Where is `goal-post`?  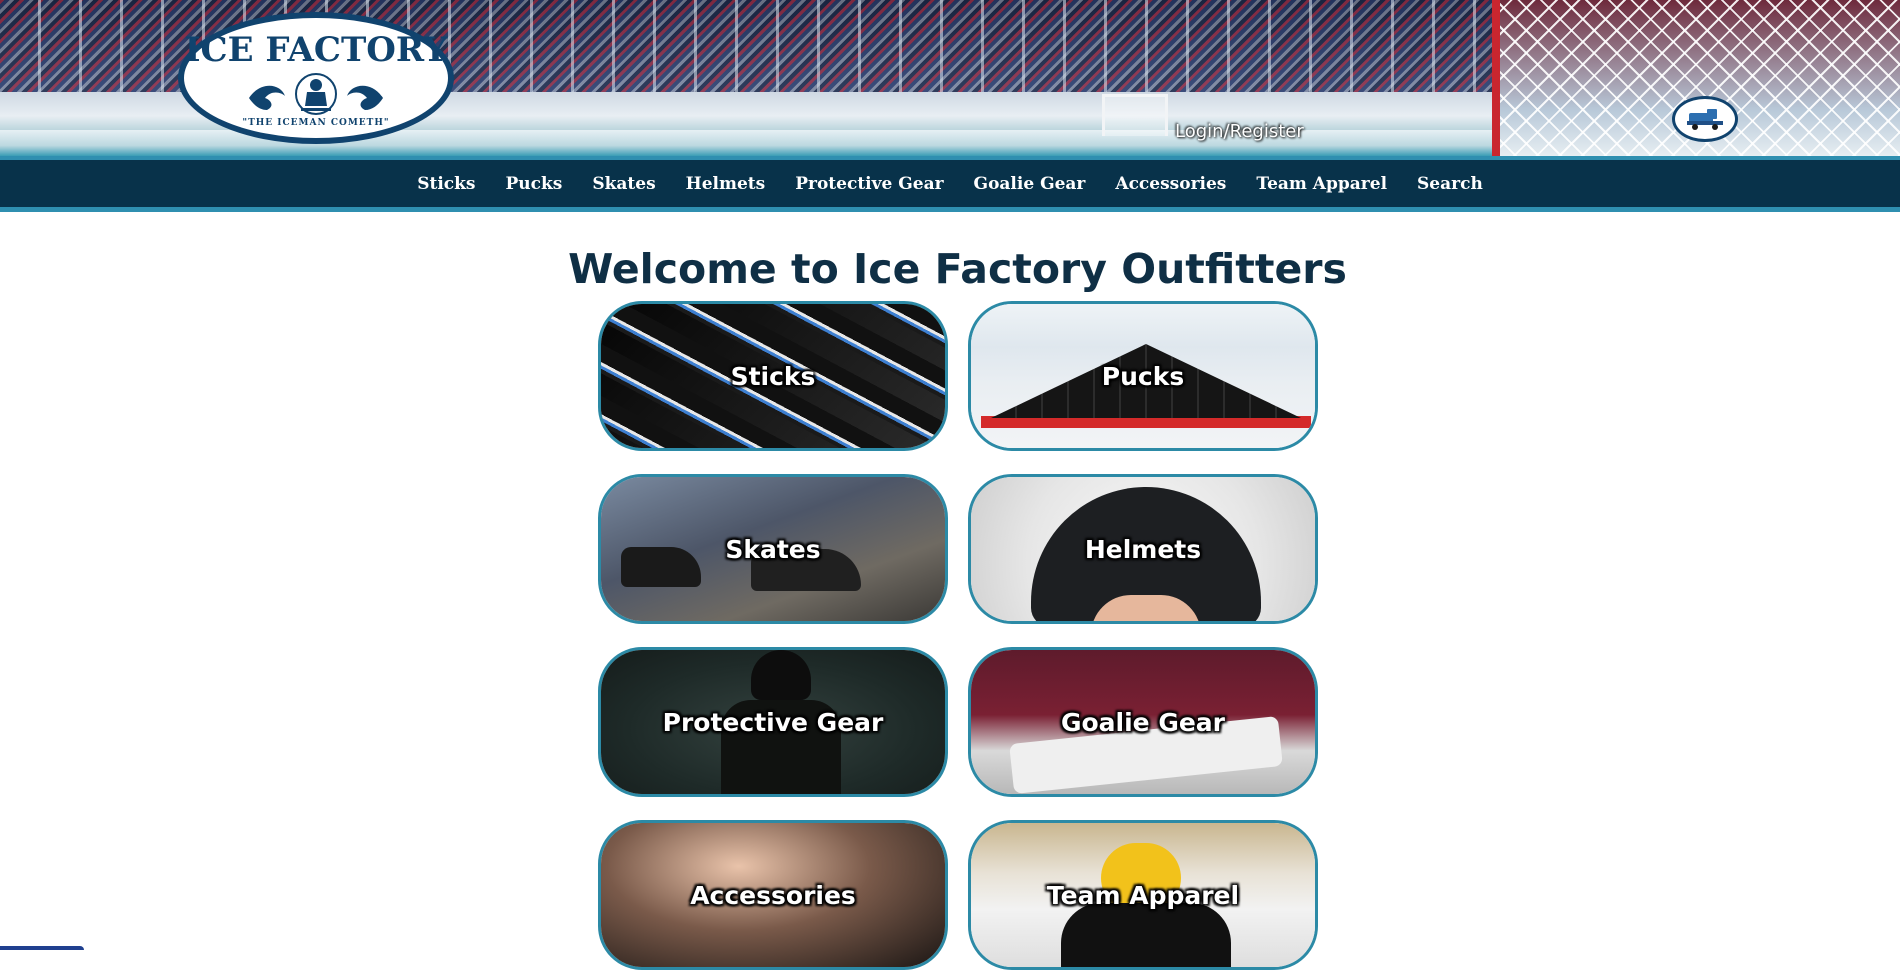 goal-post is located at coordinates (1496, 78).